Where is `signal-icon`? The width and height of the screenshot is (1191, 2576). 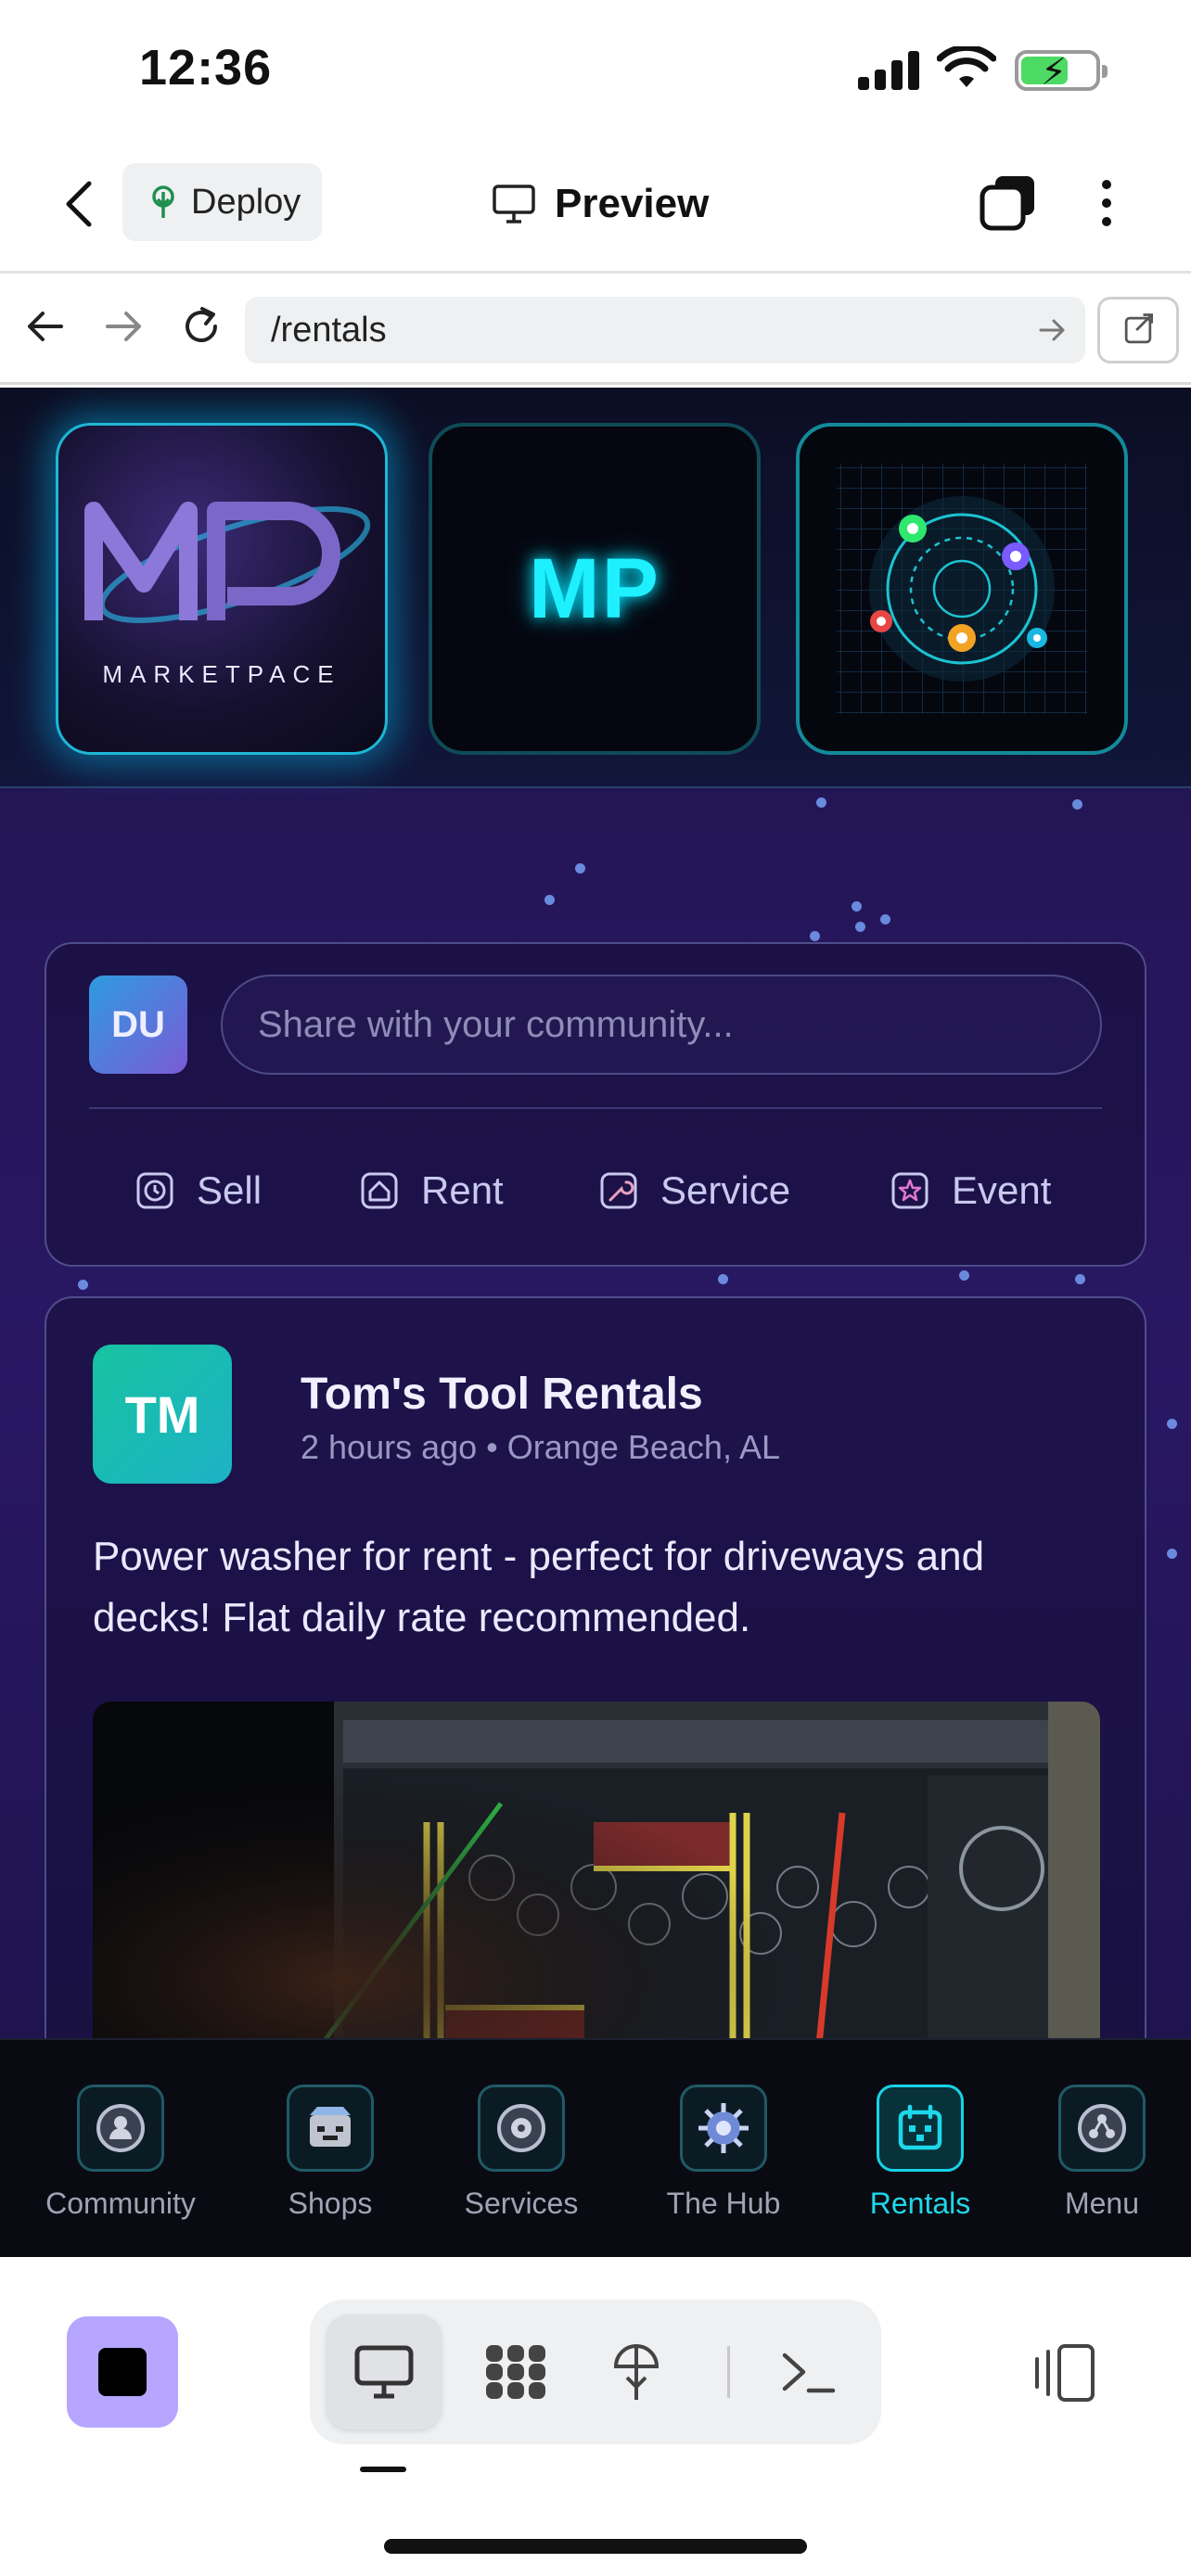
signal-icon is located at coordinates (888, 71).